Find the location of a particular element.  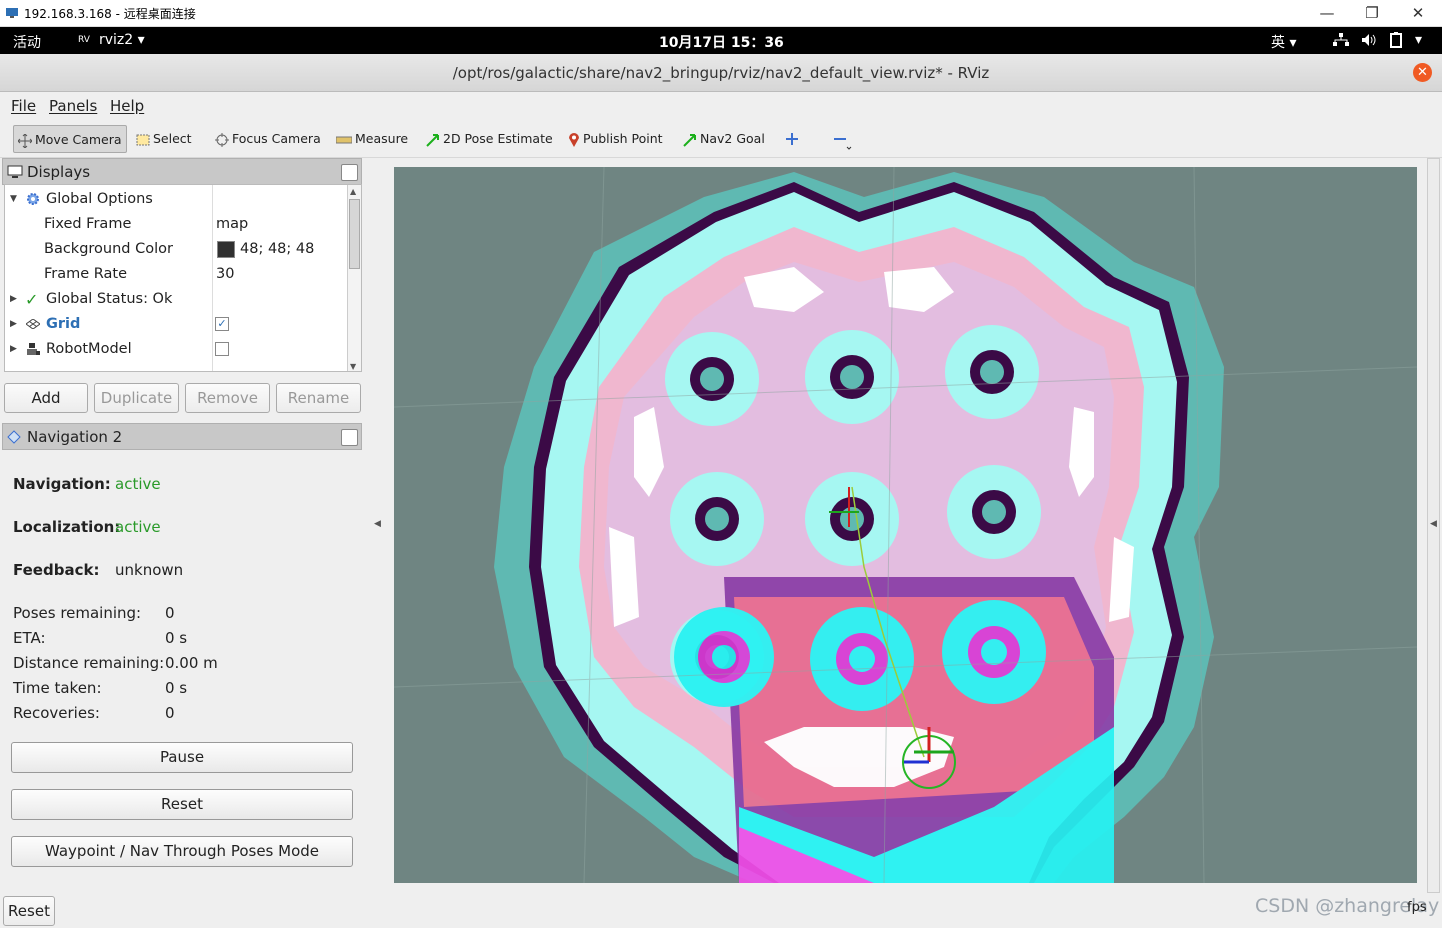

tool-label: Measure is located at coordinates (382, 138).